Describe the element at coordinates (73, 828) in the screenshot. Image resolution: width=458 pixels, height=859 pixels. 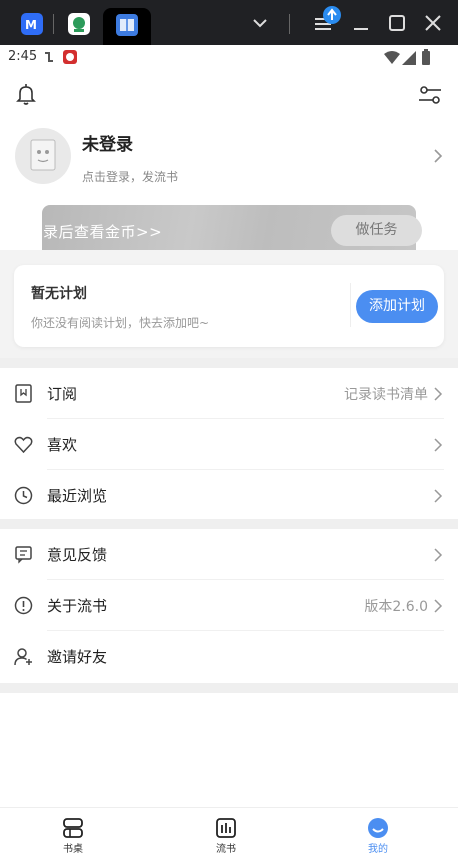
I see `desk-icon` at that location.